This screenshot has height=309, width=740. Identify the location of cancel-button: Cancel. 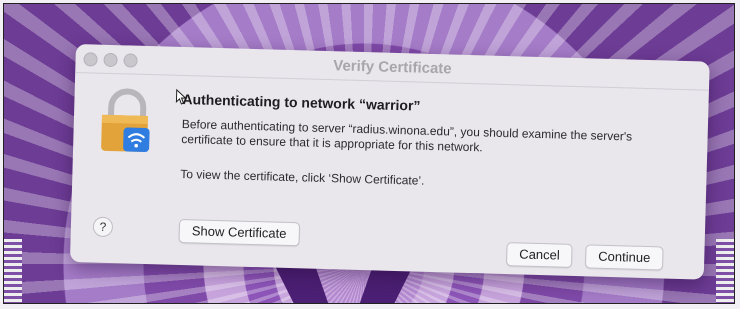
(539, 255).